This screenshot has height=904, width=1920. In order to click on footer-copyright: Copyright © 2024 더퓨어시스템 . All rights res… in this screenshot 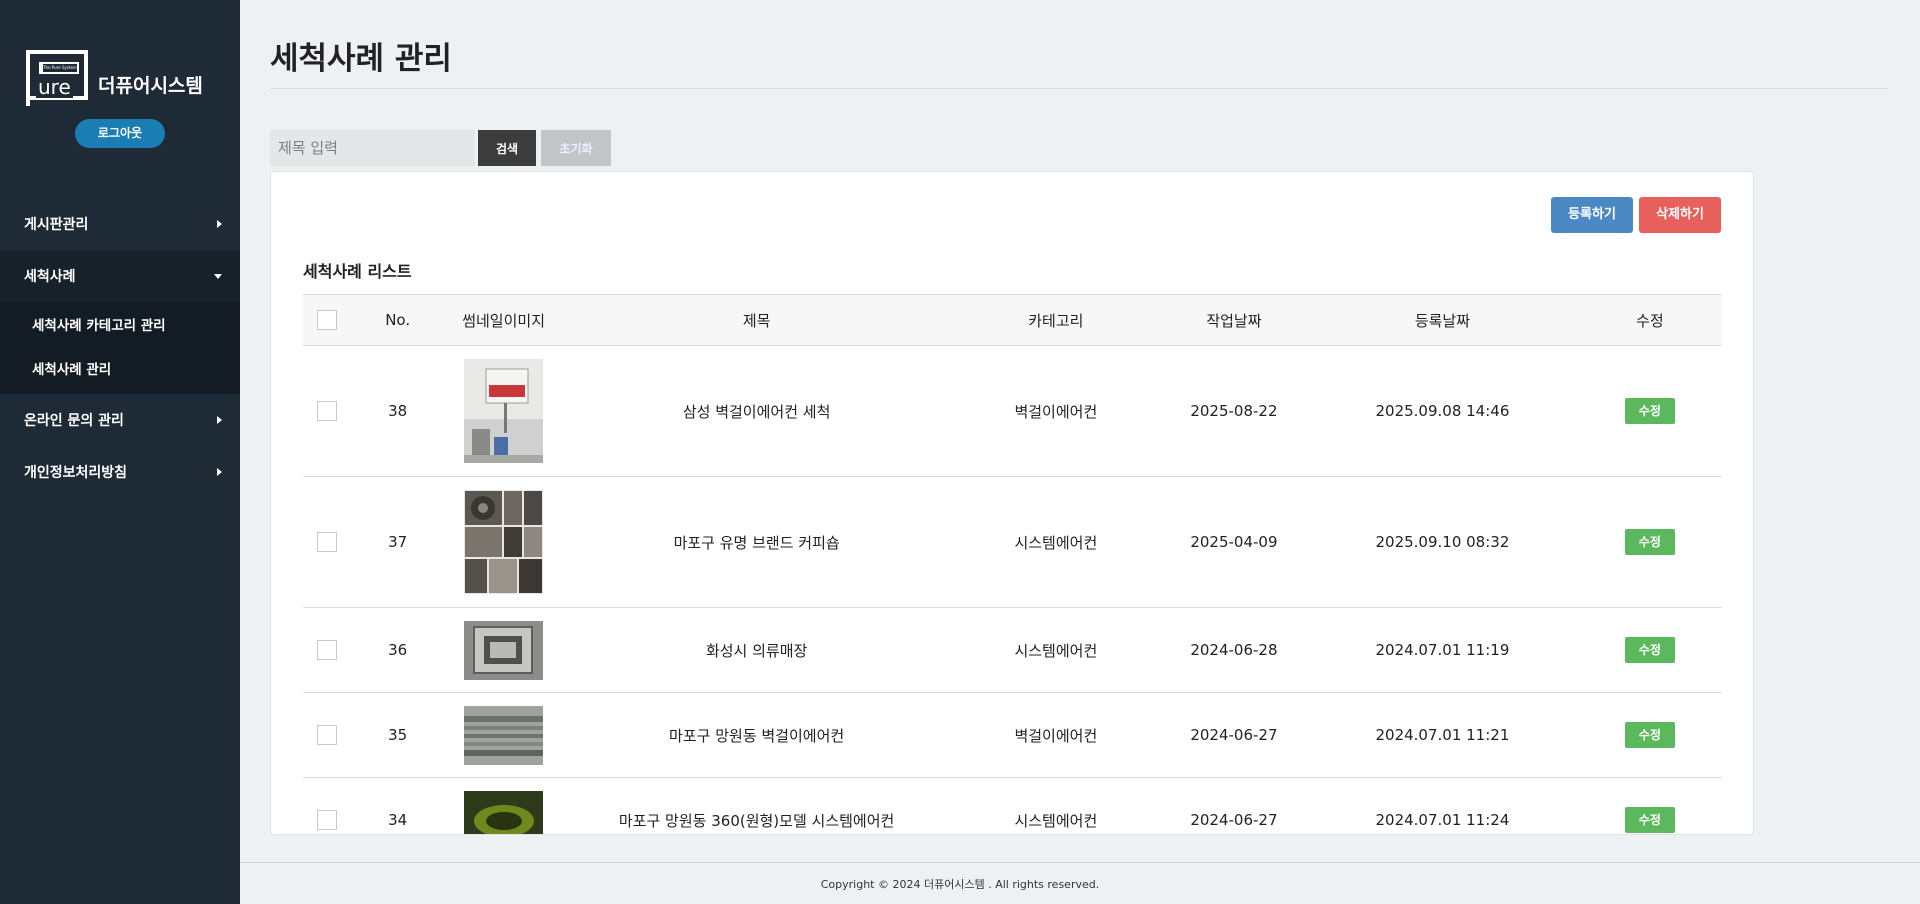, I will do `click(960, 884)`.